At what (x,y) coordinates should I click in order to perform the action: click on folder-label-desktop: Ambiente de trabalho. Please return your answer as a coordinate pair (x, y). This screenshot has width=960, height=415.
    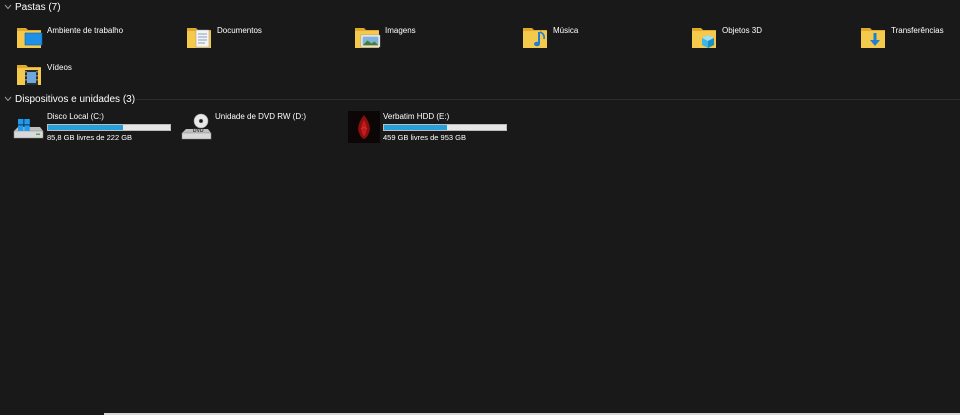
    Looking at the image, I should click on (85, 30).